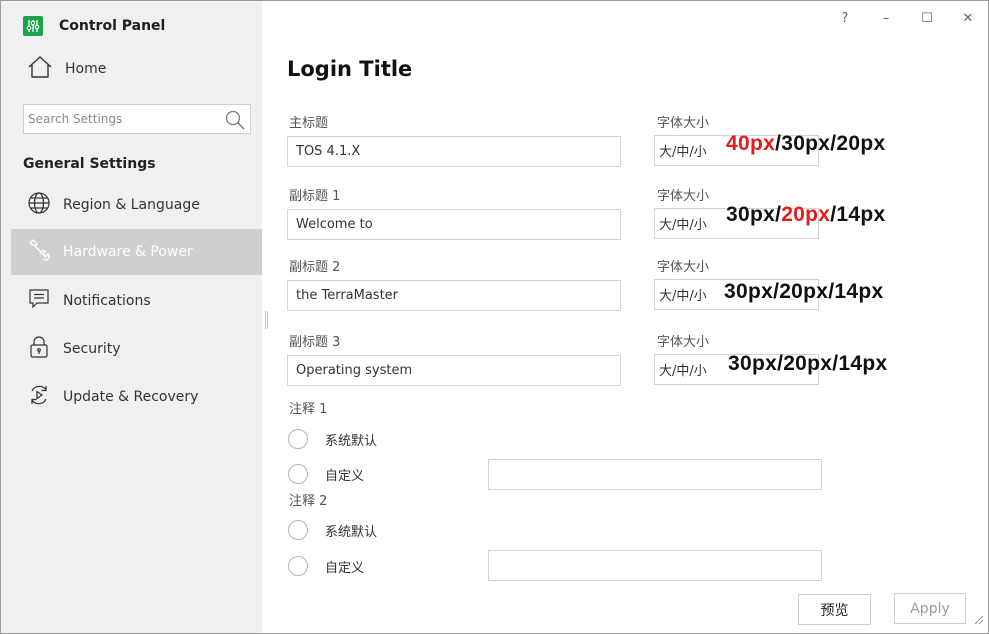 This screenshot has height=634, width=989. Describe the element at coordinates (345, 476) in the screenshot. I see `note-1-custom-label: 自定义` at that location.